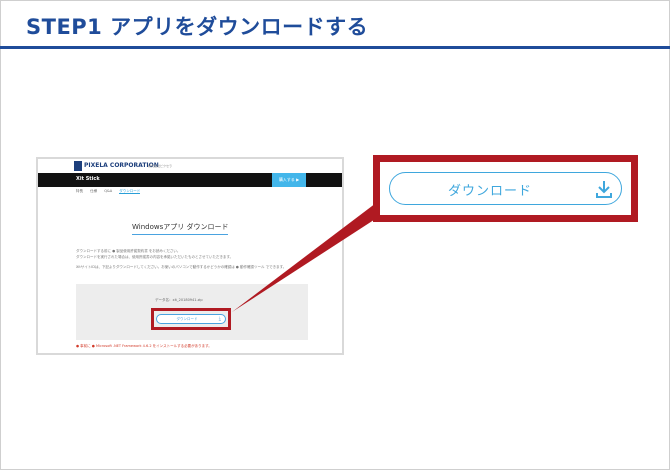 The width and height of the screenshot is (670, 470). I want to click on callout-highlight: ダウンロード, so click(505, 188).